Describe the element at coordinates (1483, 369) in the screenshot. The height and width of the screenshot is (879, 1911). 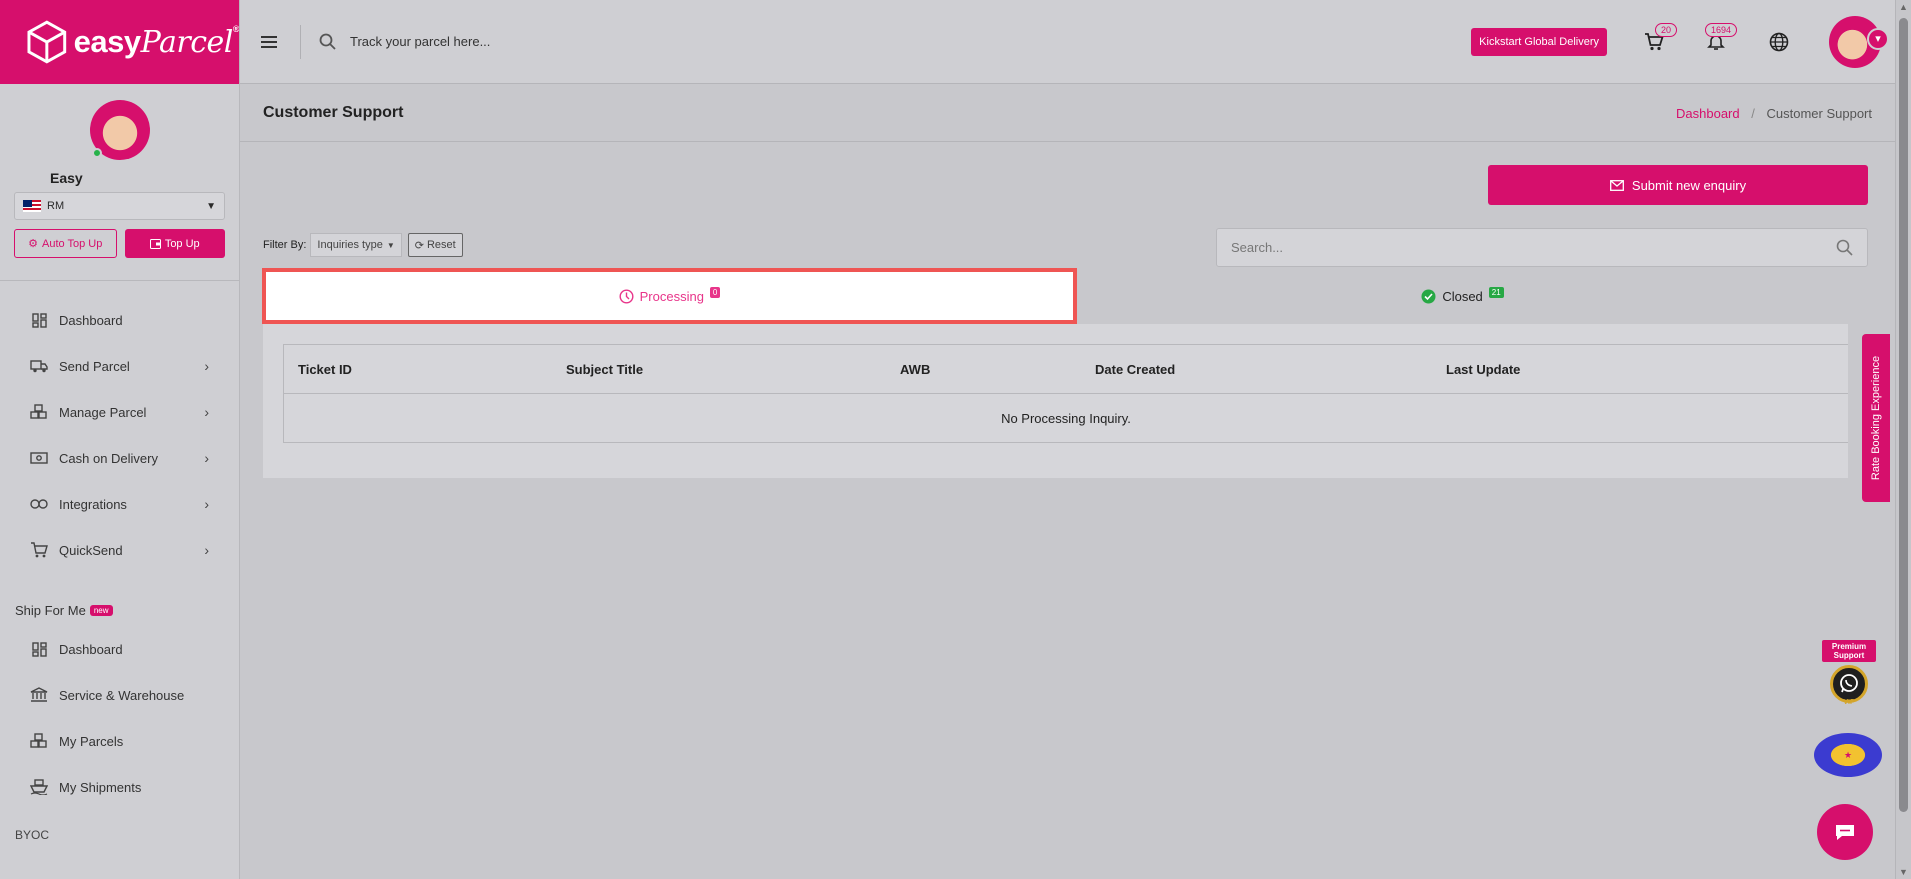
I see `column-header: Last Update` at that location.